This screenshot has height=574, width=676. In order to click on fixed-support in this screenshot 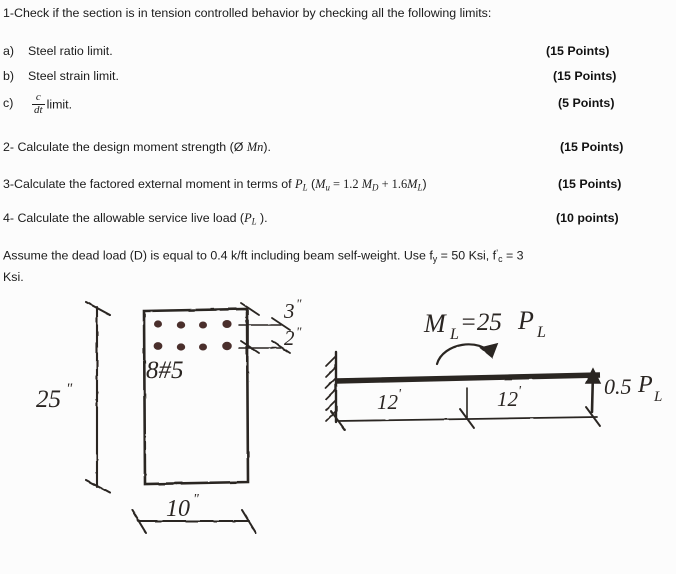, I will do `click(331, 387)`.